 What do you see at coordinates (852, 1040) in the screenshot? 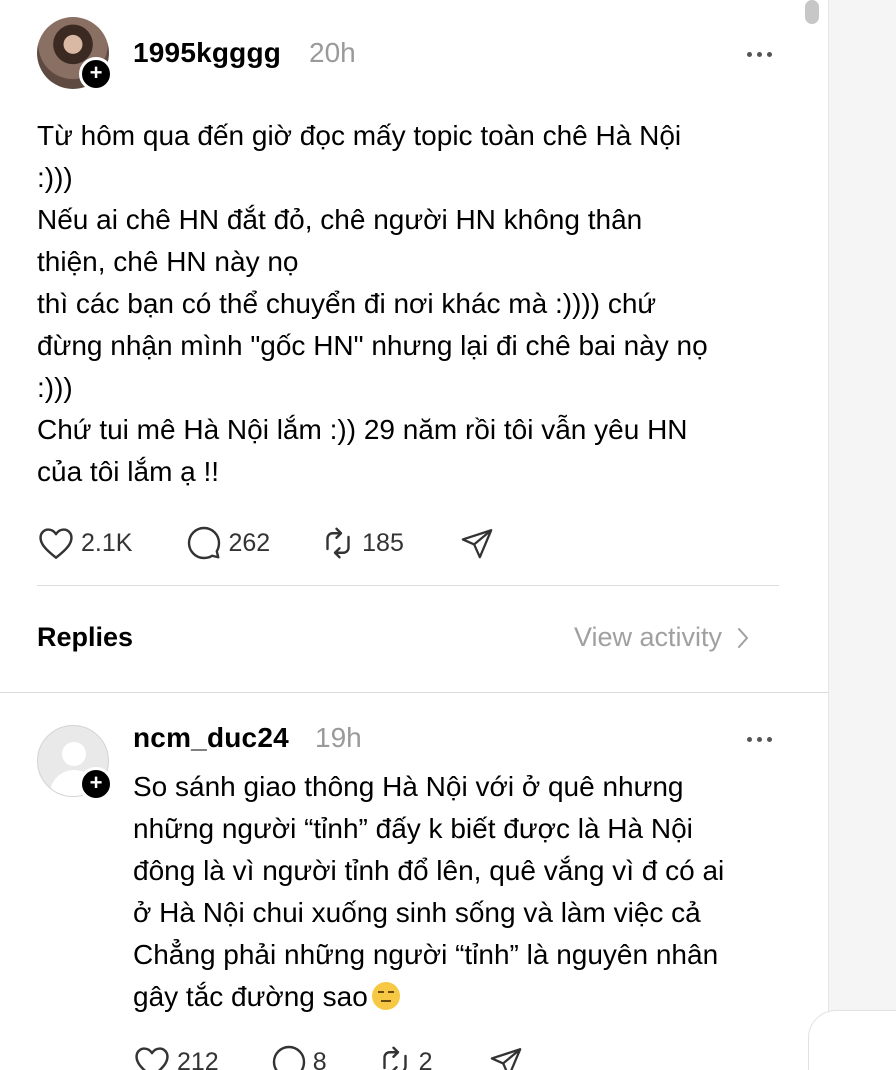
I see `floating-card` at bounding box center [852, 1040].